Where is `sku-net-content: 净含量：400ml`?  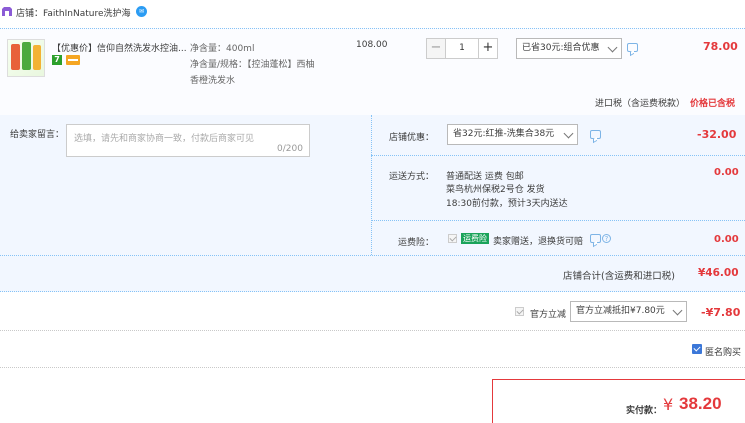
sku-net-content: 净含量：400ml is located at coordinates (222, 49).